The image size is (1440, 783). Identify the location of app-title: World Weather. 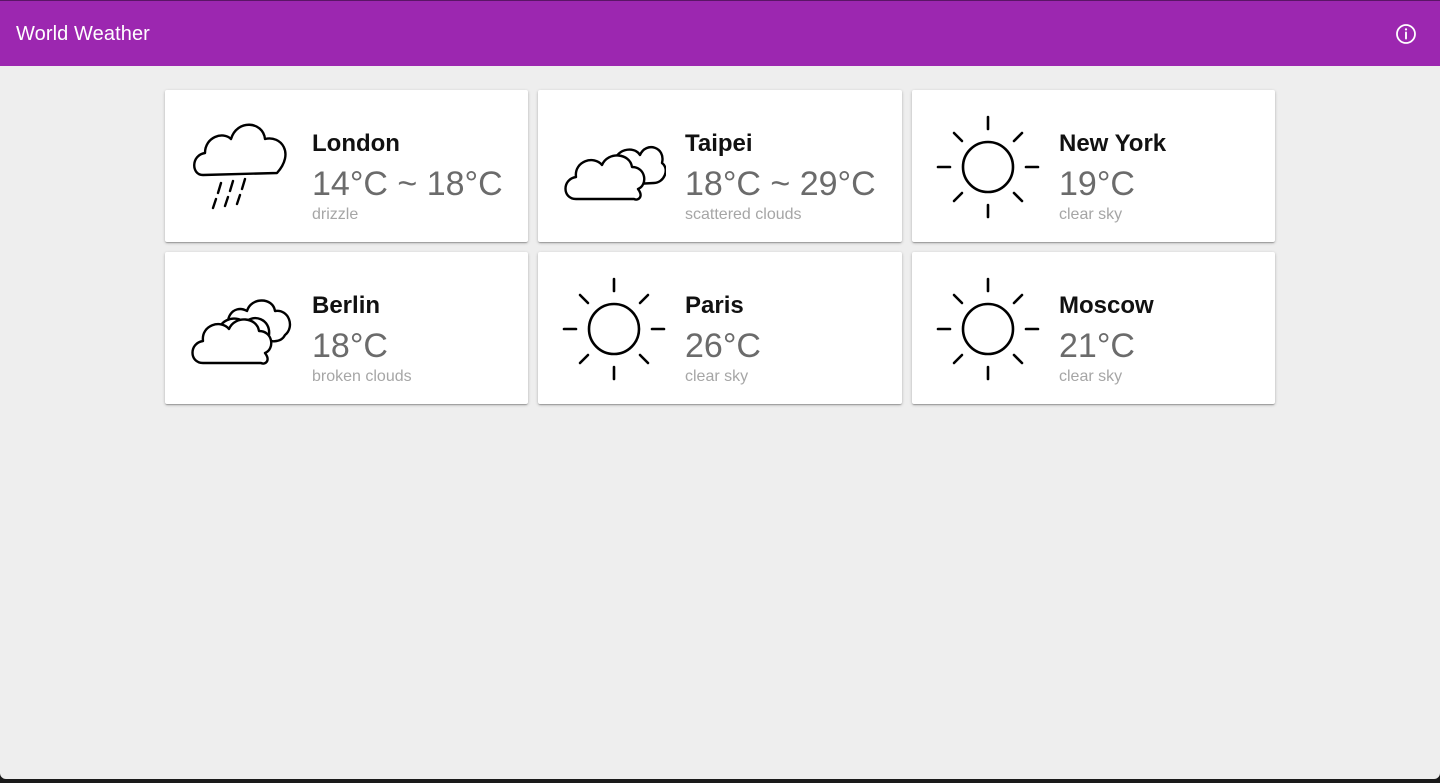
(83, 34).